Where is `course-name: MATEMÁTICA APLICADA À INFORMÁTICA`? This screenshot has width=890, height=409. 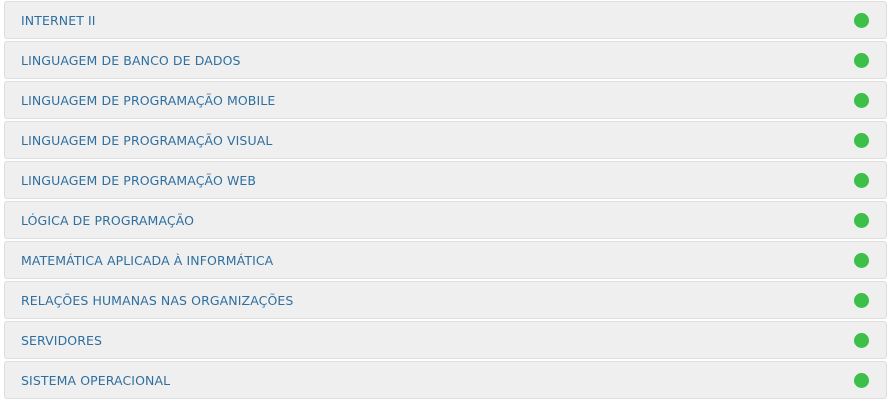
course-name: MATEMÁTICA APLICADA À INFORMÁTICA is located at coordinates (147, 260).